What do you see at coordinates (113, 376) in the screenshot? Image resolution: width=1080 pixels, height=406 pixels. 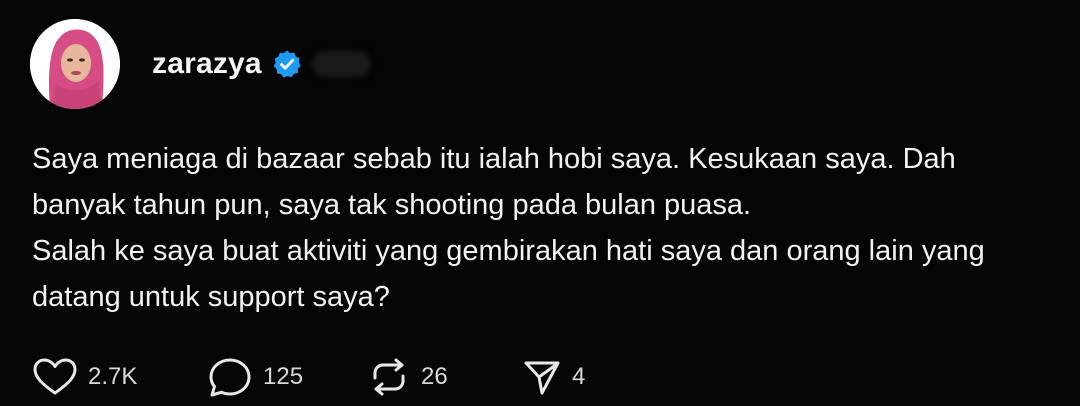 I see `like-count: 2.7K` at bounding box center [113, 376].